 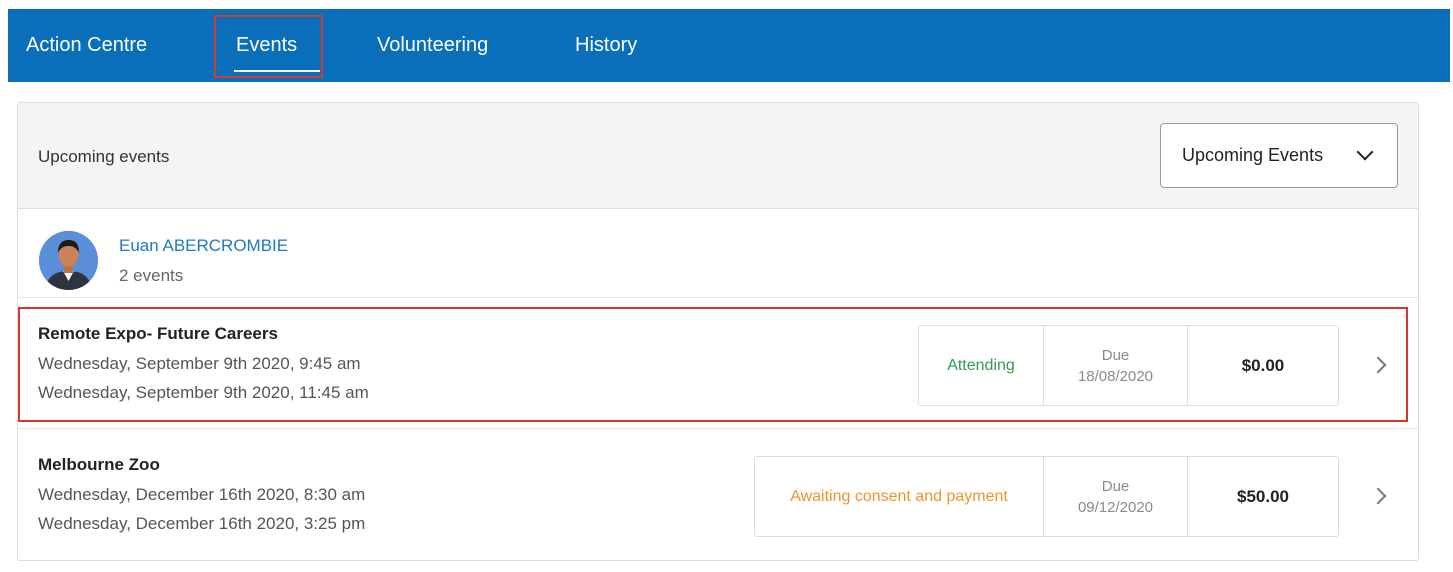 I want to click on status-badge: Attending, so click(x=981, y=365).